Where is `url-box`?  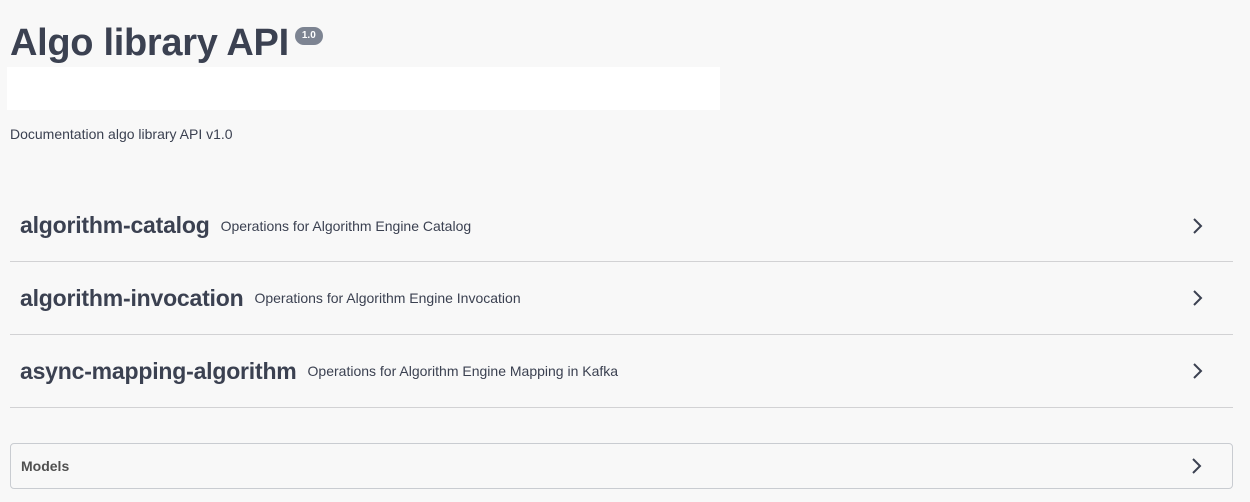 url-box is located at coordinates (363, 88).